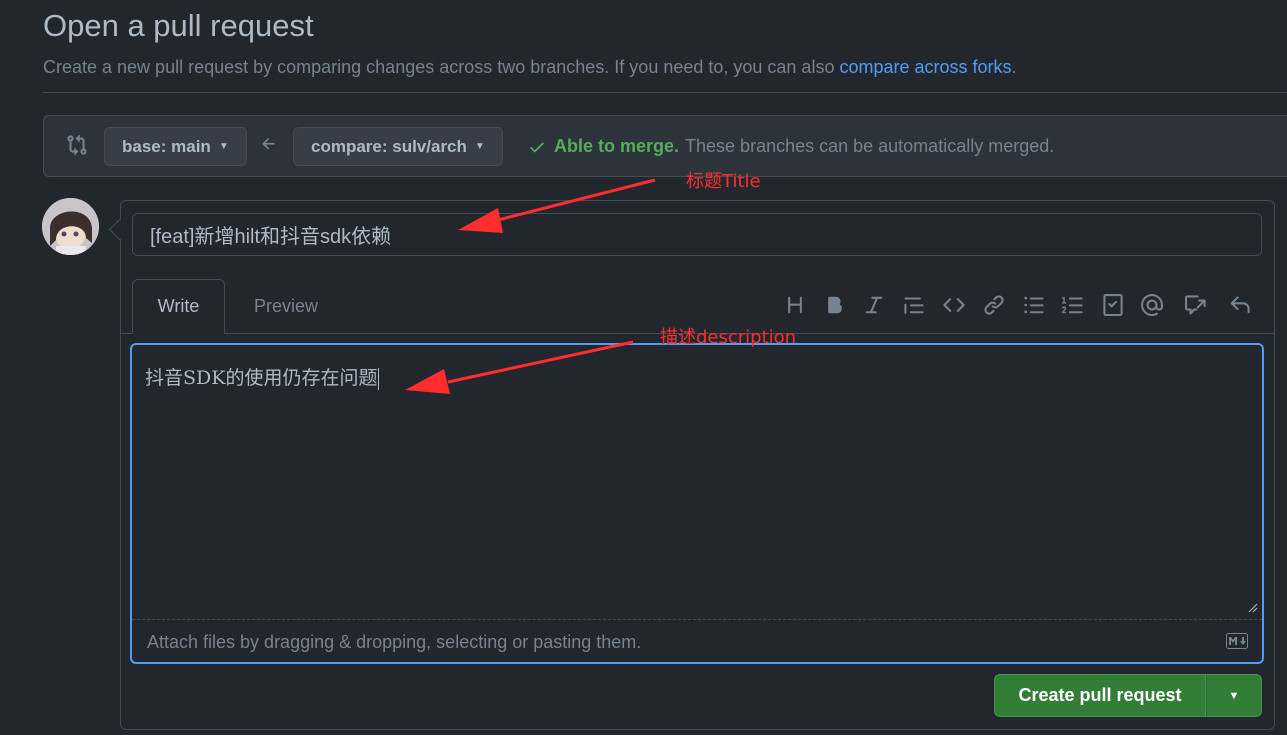 The width and height of the screenshot is (1287, 735). Describe the element at coordinates (1196, 305) in the screenshot. I see `reference-icon` at that location.